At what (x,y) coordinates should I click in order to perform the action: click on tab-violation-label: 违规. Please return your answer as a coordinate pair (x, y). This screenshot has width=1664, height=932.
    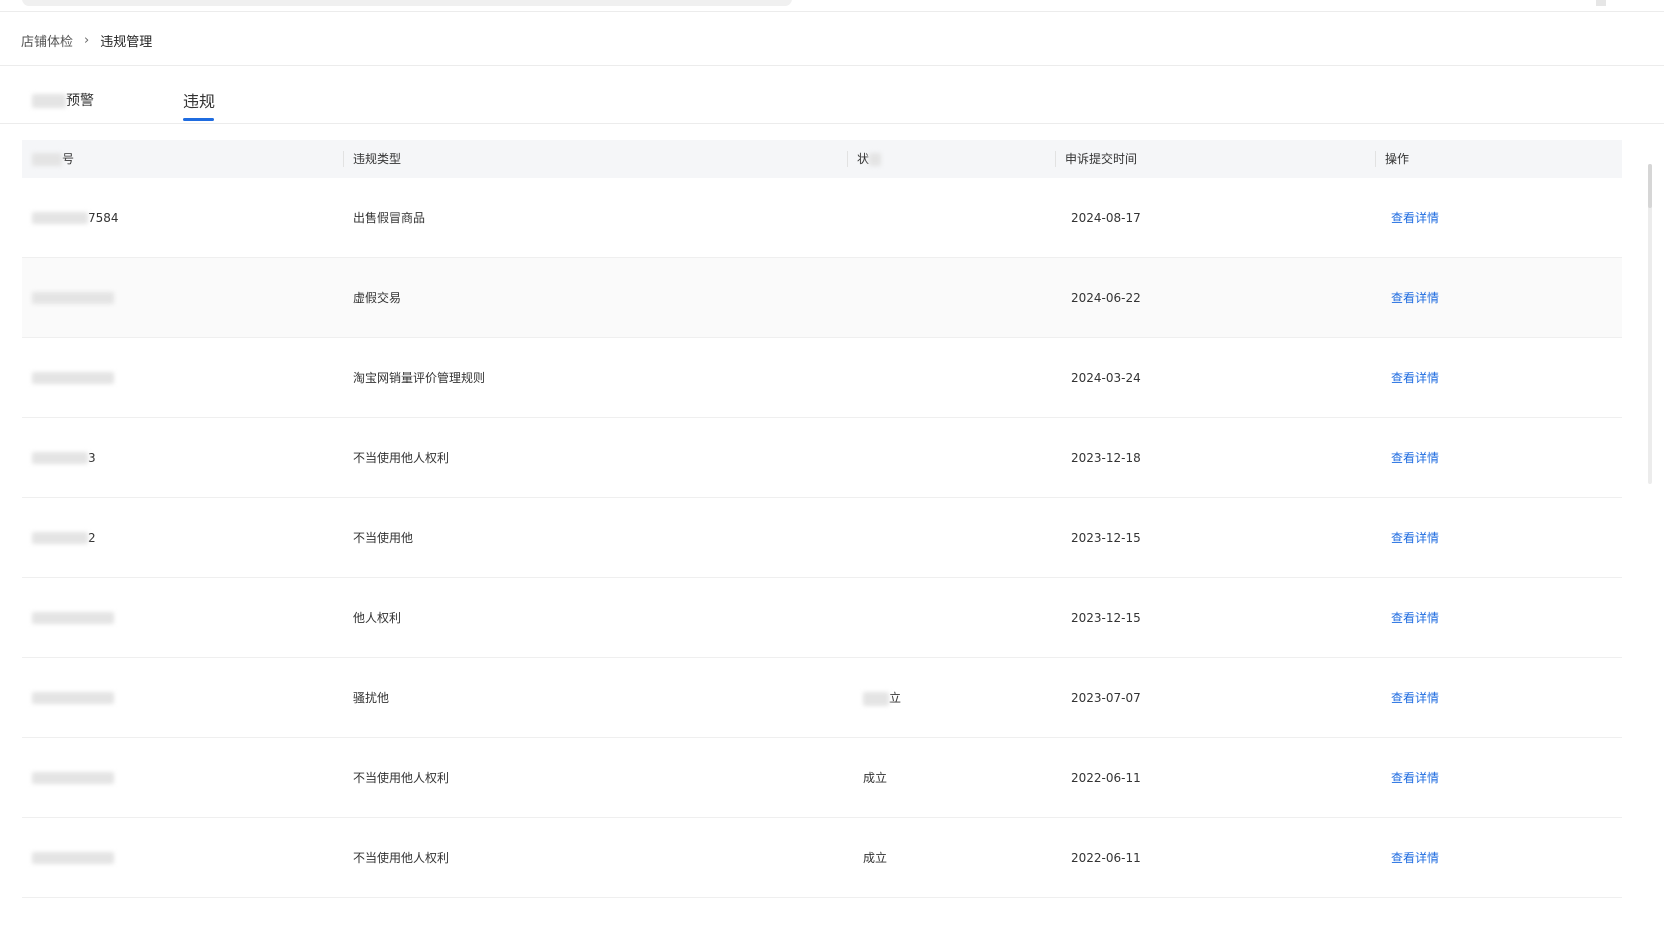
    Looking at the image, I should click on (199, 101).